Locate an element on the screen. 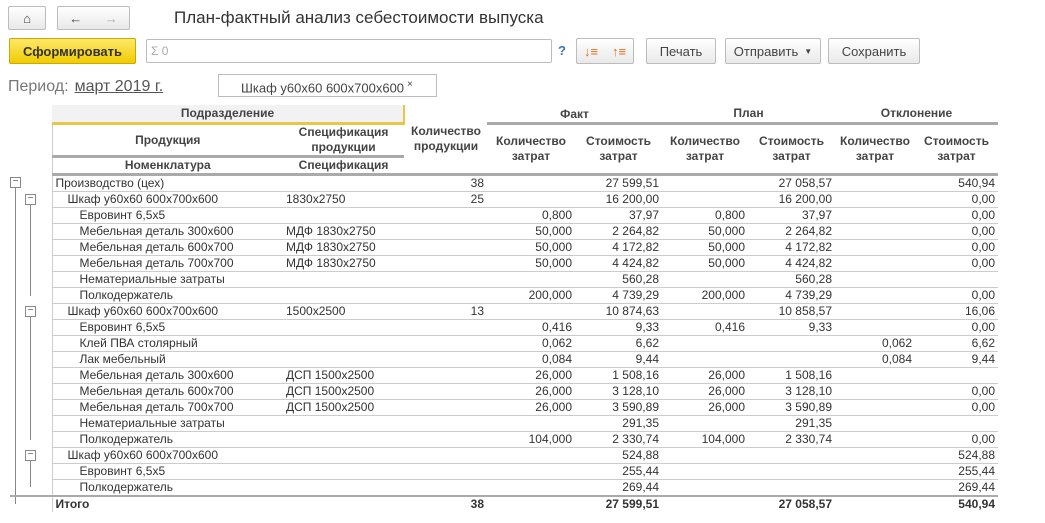  fact-cost-cell: 4 172,82 is located at coordinates (618, 247).